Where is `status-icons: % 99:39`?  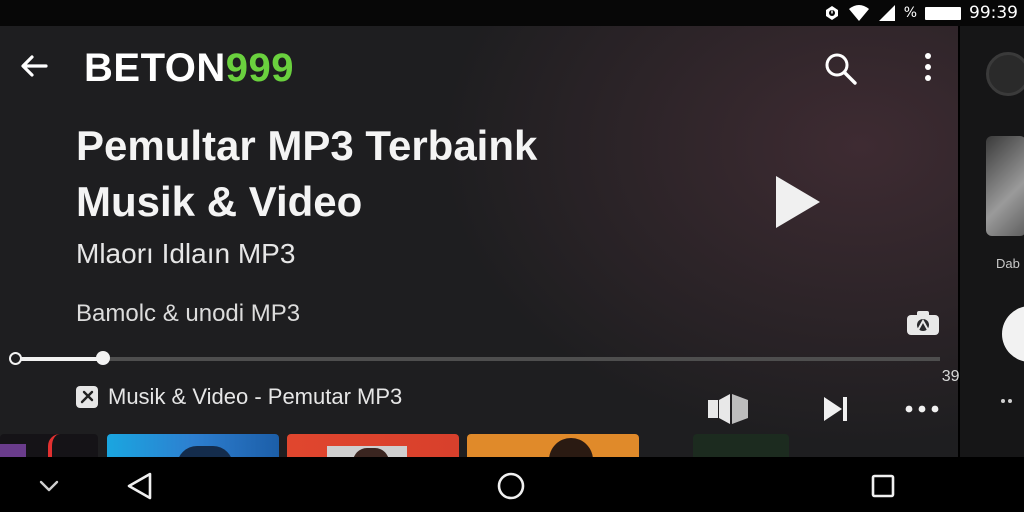
status-icons: % 99:39 is located at coordinates (921, 13).